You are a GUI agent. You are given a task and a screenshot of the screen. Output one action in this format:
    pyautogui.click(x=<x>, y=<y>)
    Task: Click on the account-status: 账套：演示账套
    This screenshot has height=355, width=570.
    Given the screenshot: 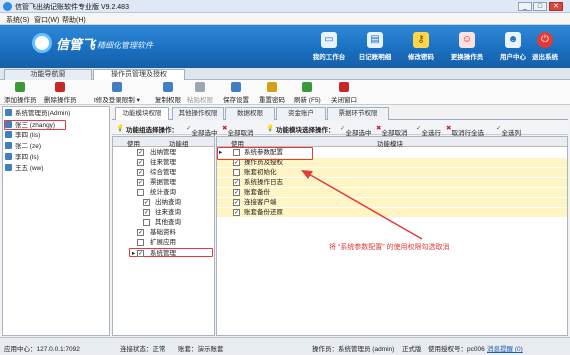 What is the action you would take?
    pyautogui.click(x=201, y=349)
    